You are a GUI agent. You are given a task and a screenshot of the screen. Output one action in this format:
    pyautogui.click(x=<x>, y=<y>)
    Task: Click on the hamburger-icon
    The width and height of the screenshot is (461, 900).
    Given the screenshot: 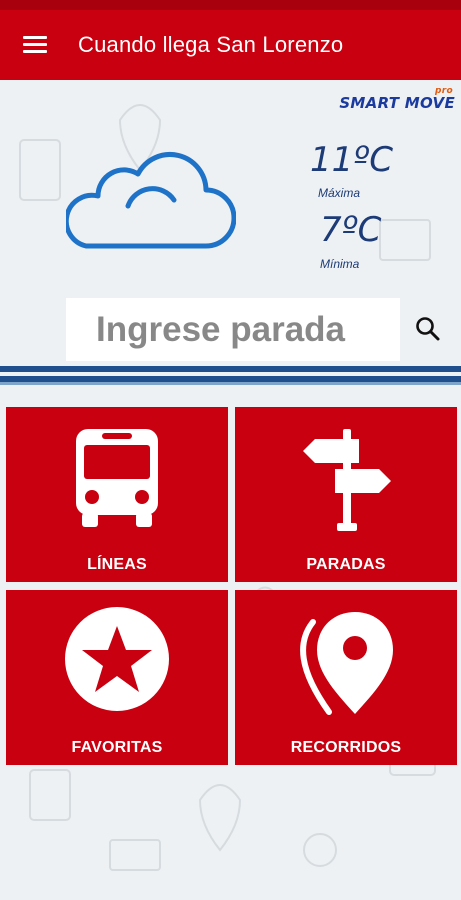 What is the action you would take?
    pyautogui.click(x=35, y=45)
    